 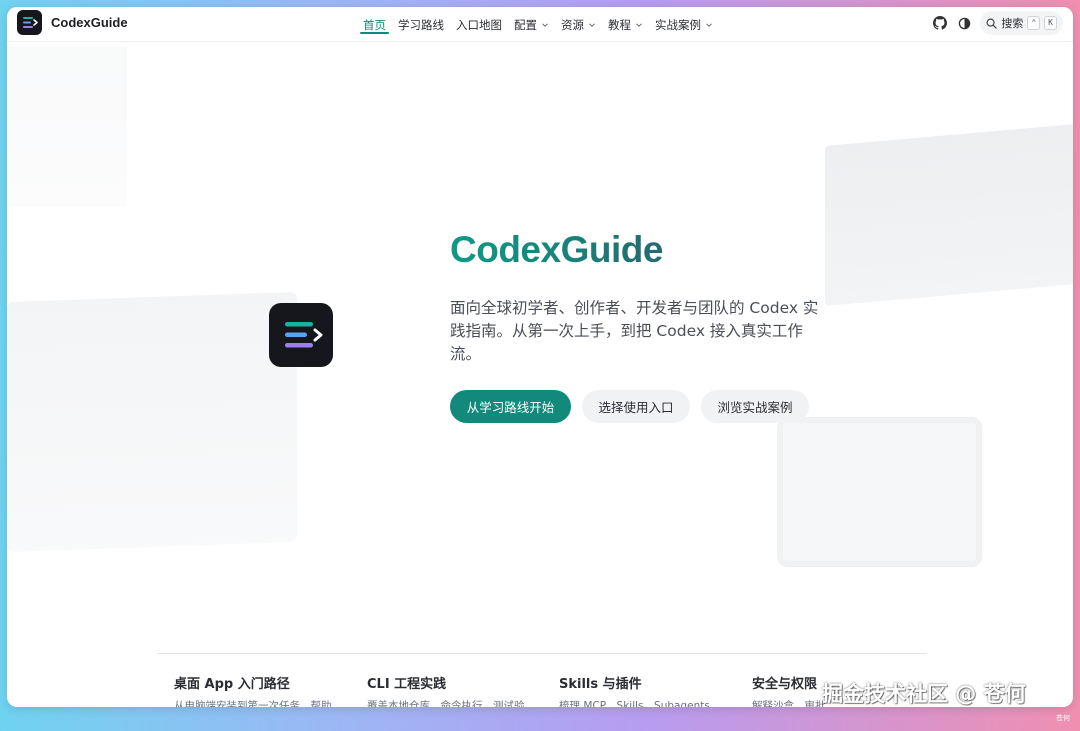 What do you see at coordinates (1063, 718) in the screenshot?
I see `watermark-small-text: 苍何` at bounding box center [1063, 718].